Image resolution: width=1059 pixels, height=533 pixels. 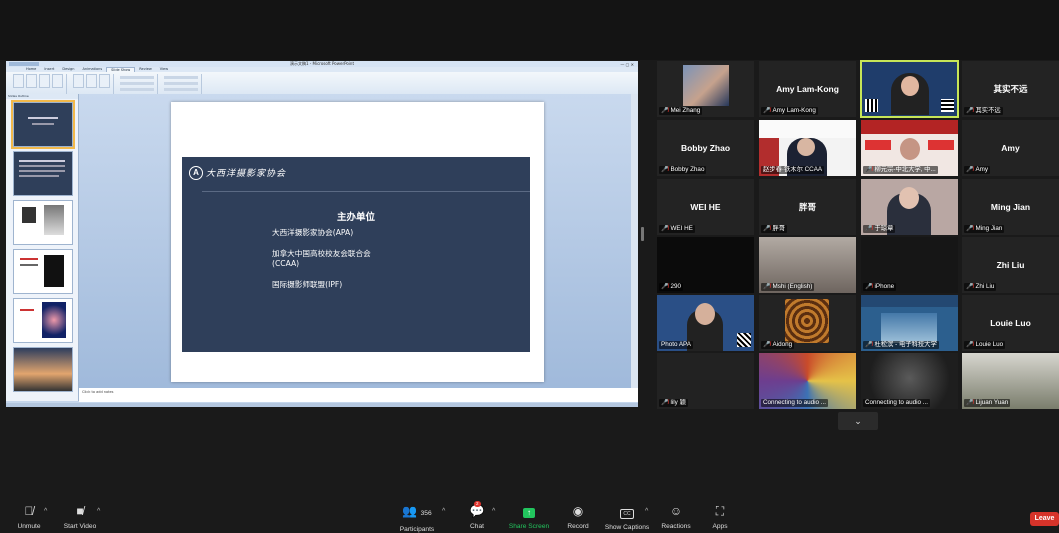 What do you see at coordinates (1044, 519) in the screenshot?
I see `leave-button: Leave` at bounding box center [1044, 519].